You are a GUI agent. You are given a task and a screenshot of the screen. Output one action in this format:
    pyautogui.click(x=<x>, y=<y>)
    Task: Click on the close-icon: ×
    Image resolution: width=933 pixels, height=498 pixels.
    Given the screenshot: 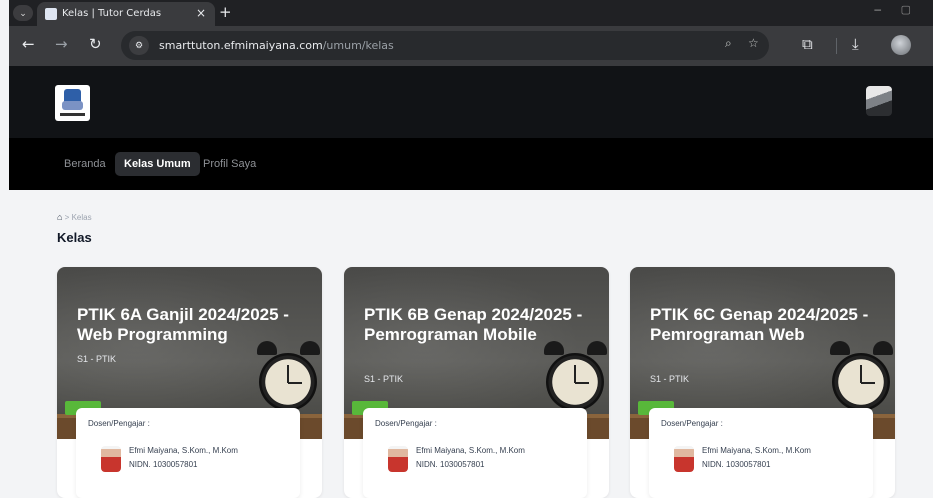 What is the action you would take?
    pyautogui.click(x=201, y=13)
    